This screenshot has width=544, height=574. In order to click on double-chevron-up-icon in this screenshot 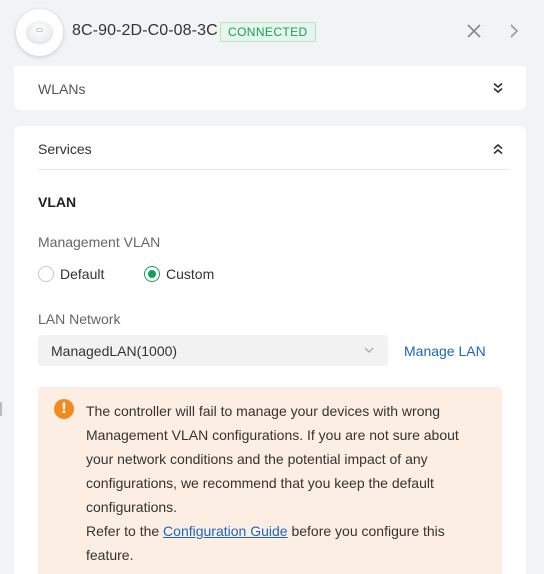, I will do `click(498, 149)`.